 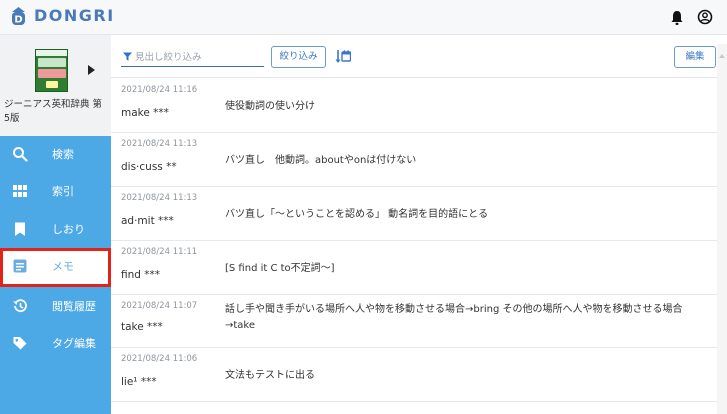 What do you see at coordinates (159, 252) in the screenshot?
I see `memo-timestamp: 2021/08/24 11:11` at bounding box center [159, 252].